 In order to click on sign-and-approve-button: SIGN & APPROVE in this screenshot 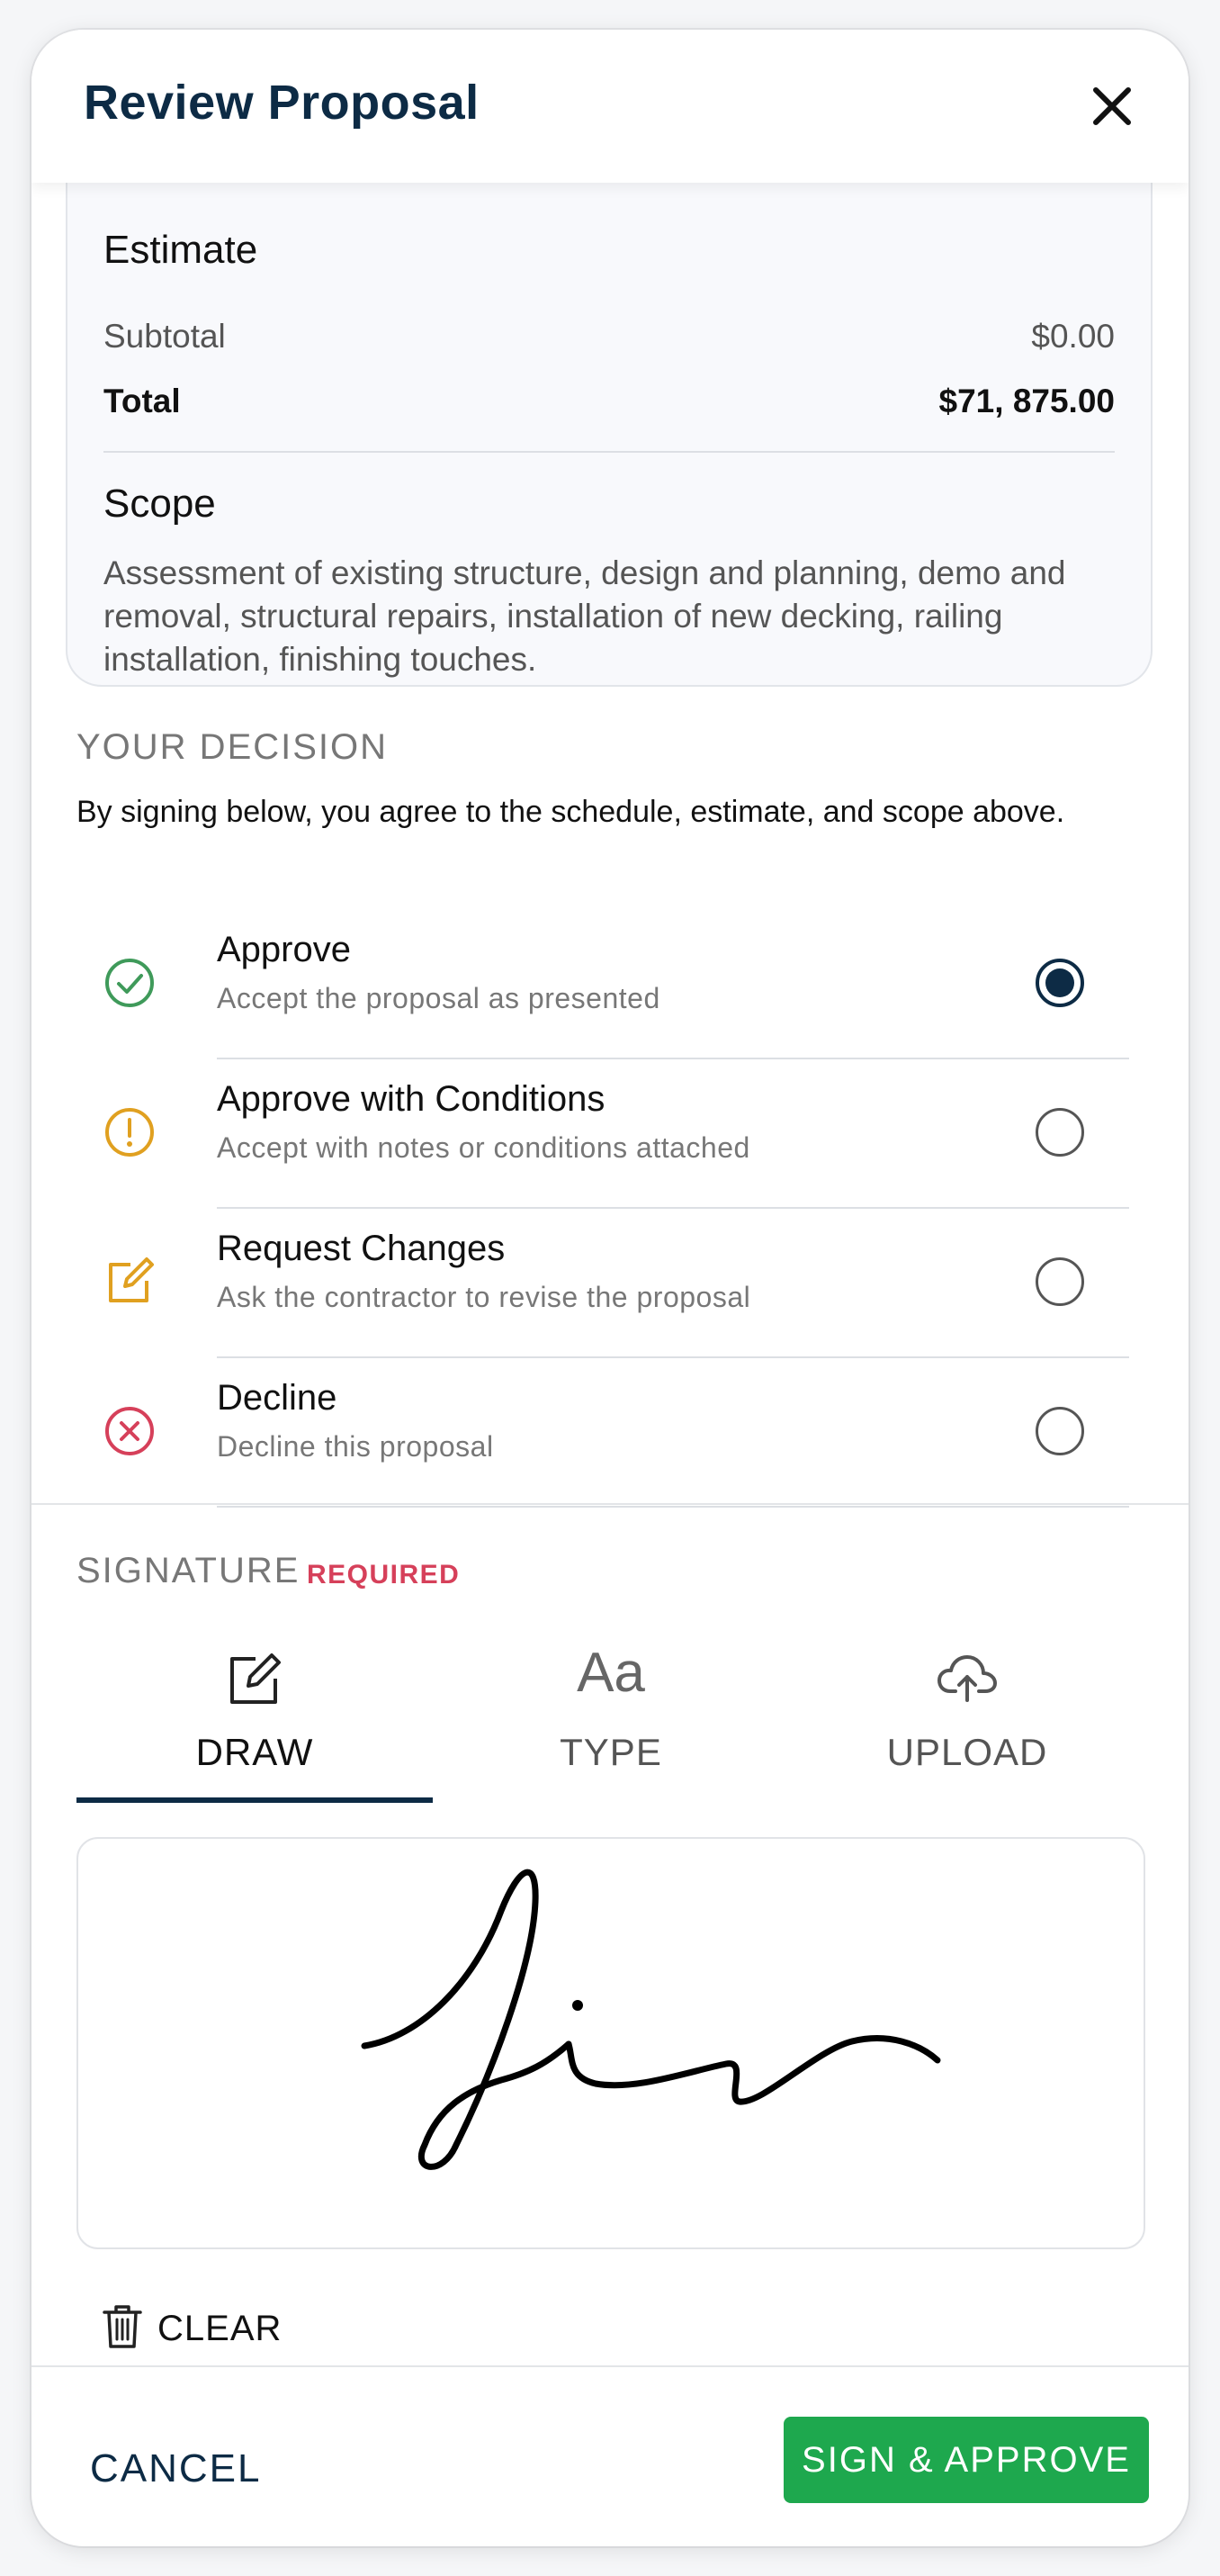, I will do `click(966, 2460)`.